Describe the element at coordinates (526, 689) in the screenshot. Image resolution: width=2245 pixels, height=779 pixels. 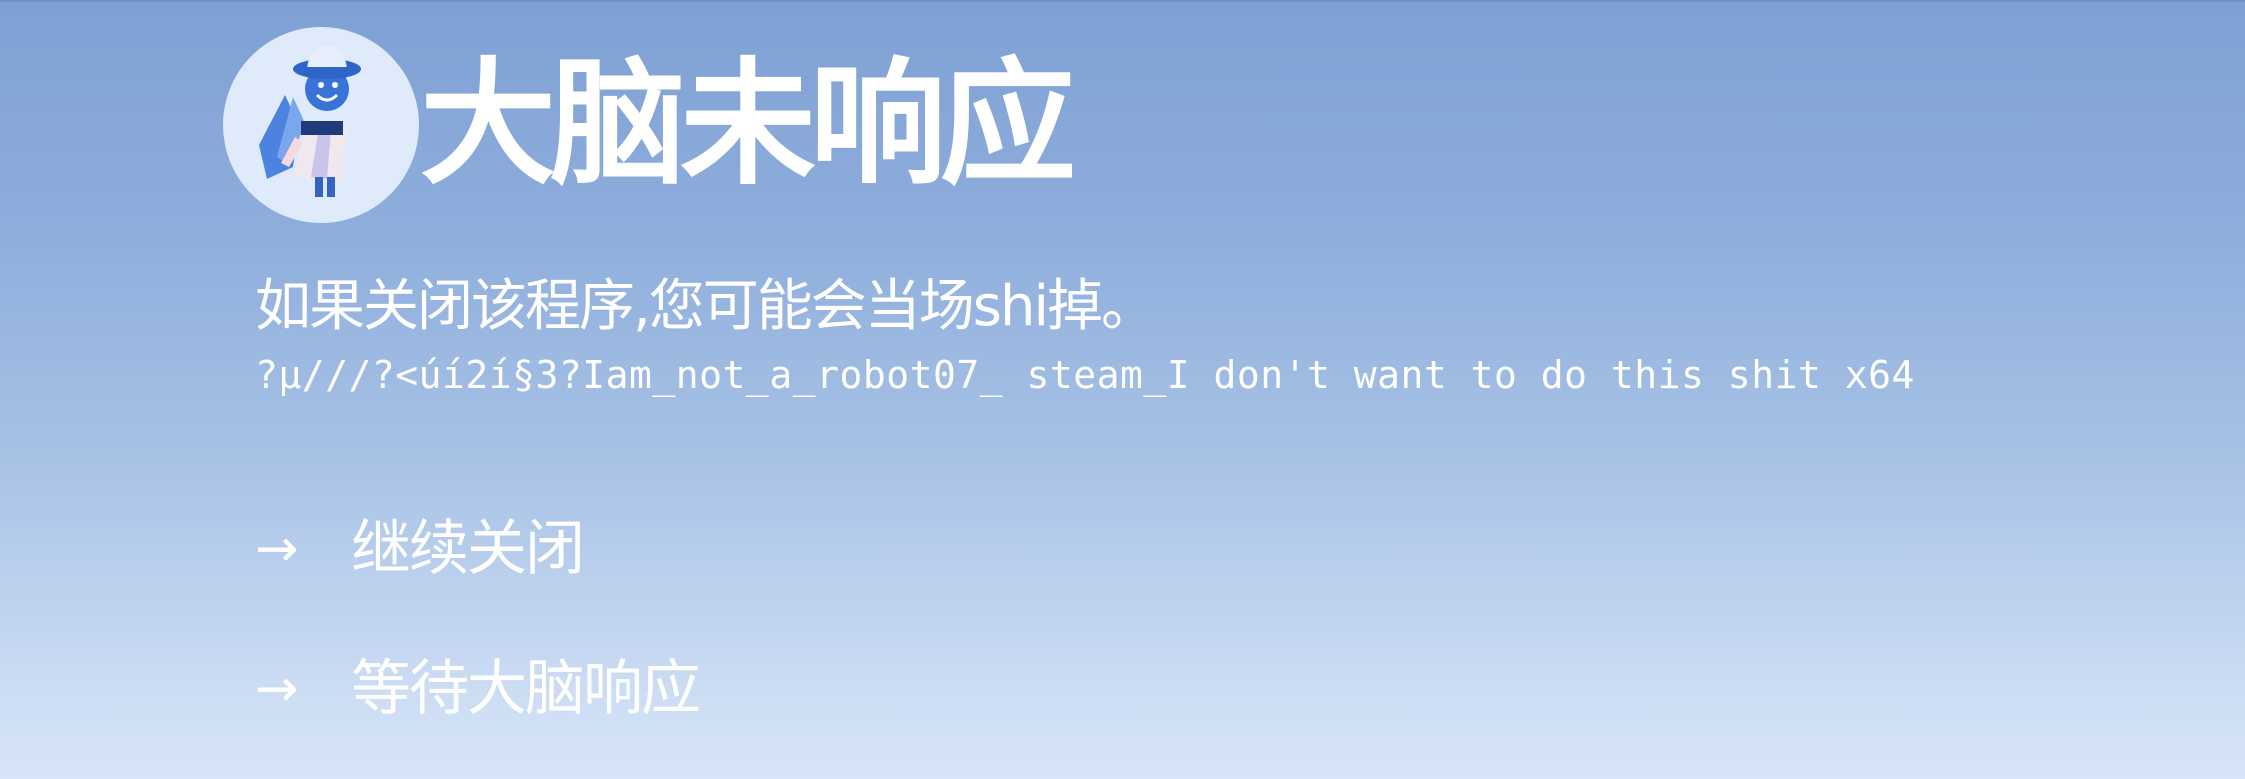
I see `wait-for-response-label: 等待大脑响应` at that location.